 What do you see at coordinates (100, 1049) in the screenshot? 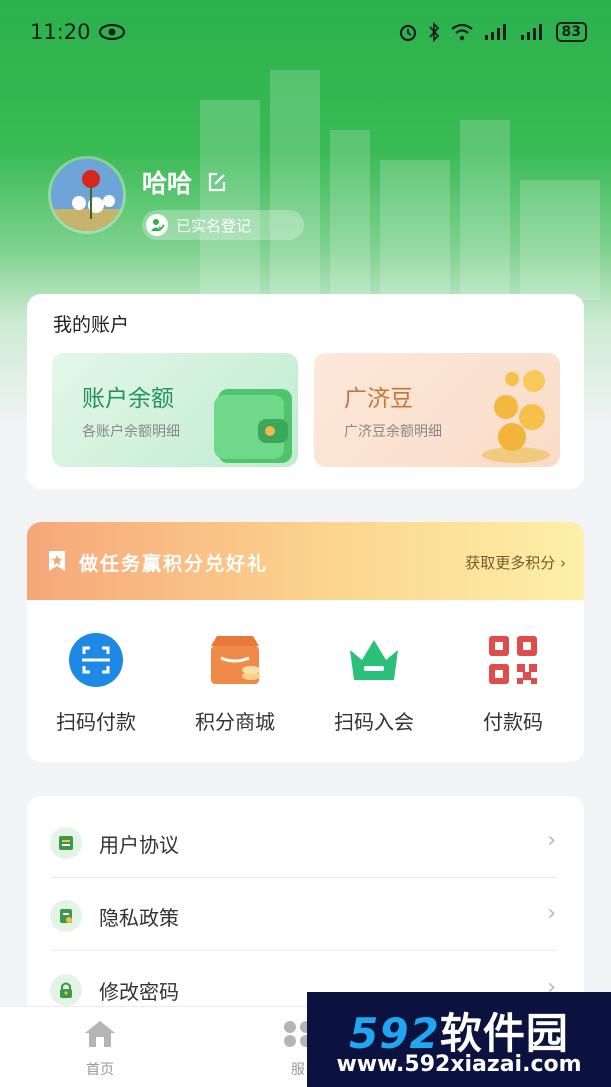
I see `tab-home: 首页` at bounding box center [100, 1049].